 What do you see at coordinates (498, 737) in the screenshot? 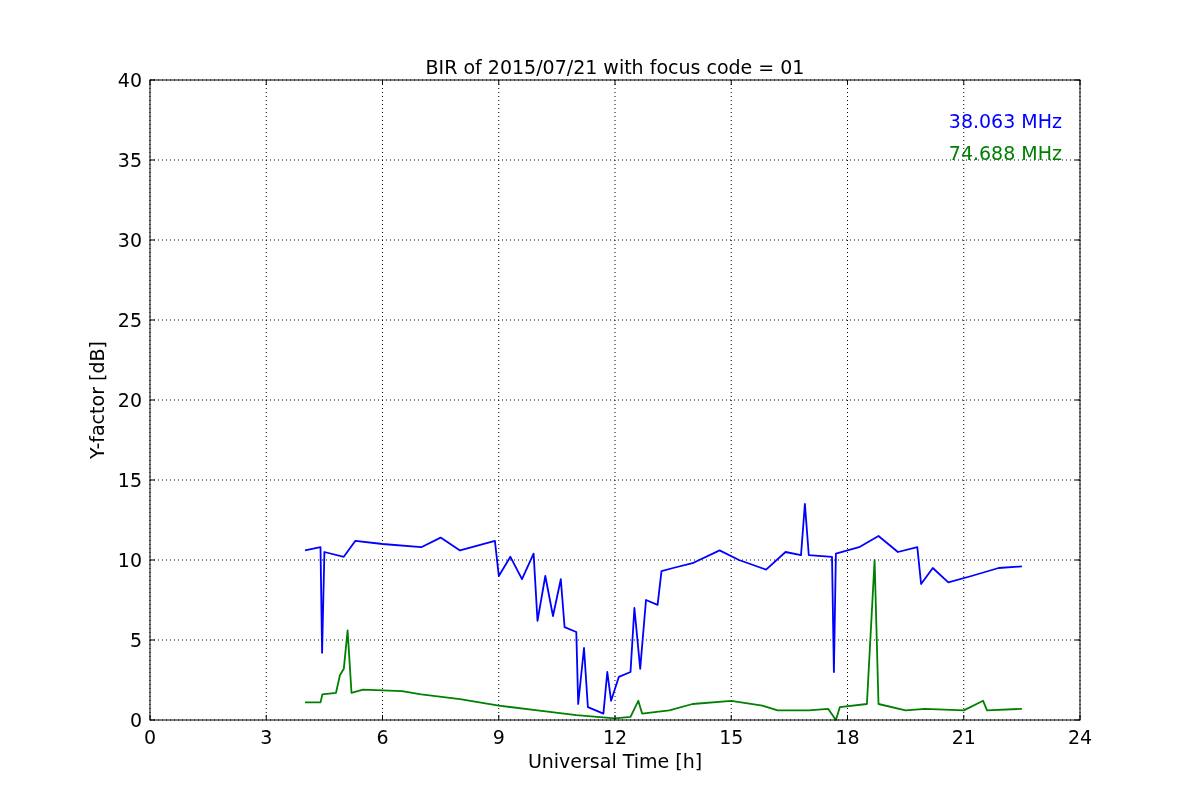
I see `tick-label: 9` at bounding box center [498, 737].